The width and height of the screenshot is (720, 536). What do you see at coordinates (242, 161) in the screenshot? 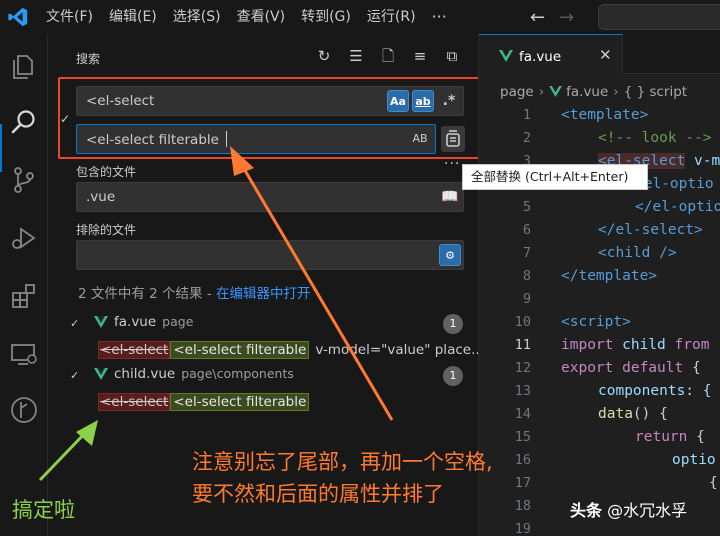
I see `orange-arrow-head` at bounding box center [242, 161].